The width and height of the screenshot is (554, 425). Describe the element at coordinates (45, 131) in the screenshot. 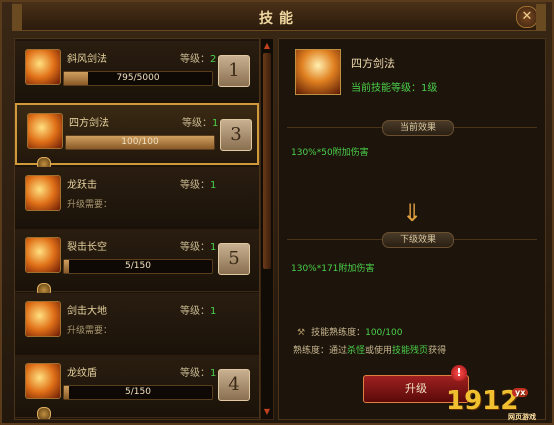

I see `skill-icon-four-sword` at that location.